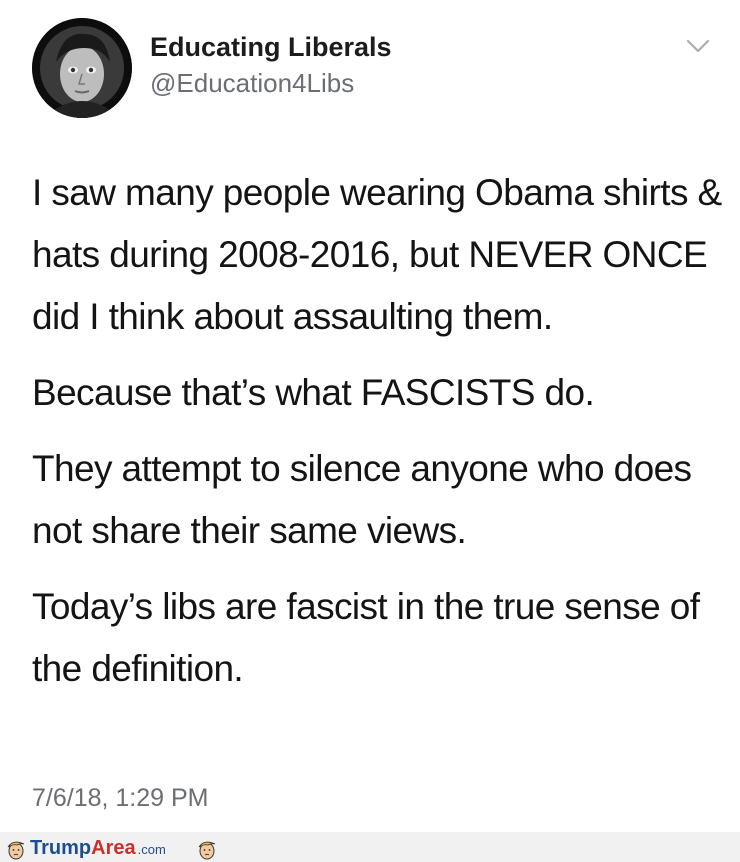 This screenshot has width=740, height=862. I want to click on chevron-down-icon, so click(698, 46).